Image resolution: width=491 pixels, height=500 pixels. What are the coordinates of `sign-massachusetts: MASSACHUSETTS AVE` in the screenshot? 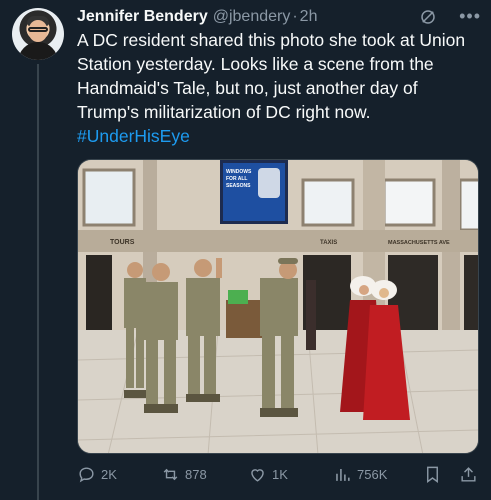 It's located at (419, 243).